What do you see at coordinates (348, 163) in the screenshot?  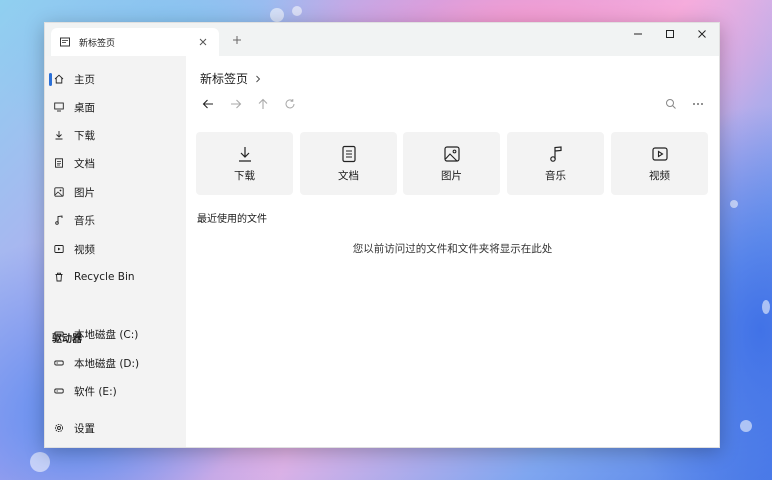 I see `quick-access-documents: 文档` at bounding box center [348, 163].